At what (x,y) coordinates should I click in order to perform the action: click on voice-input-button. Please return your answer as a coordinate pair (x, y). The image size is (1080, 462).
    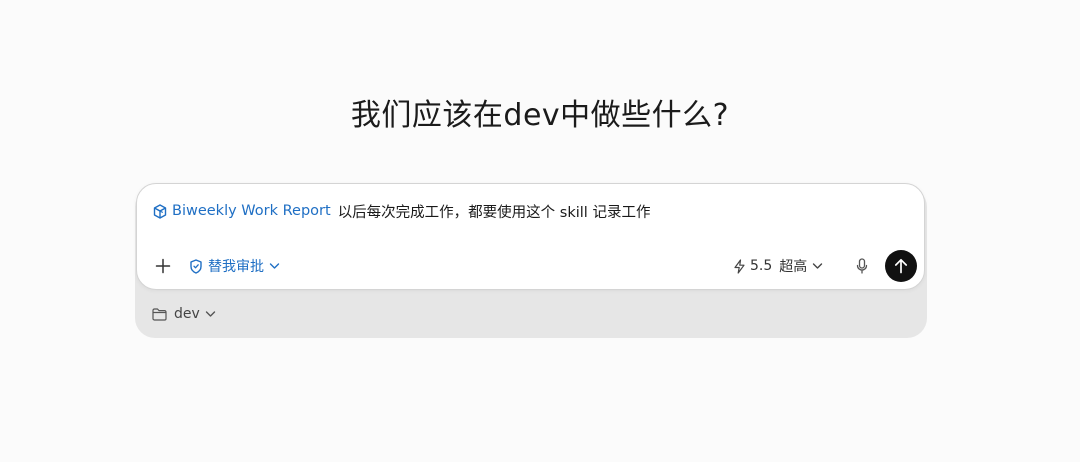
    Looking at the image, I should click on (862, 266).